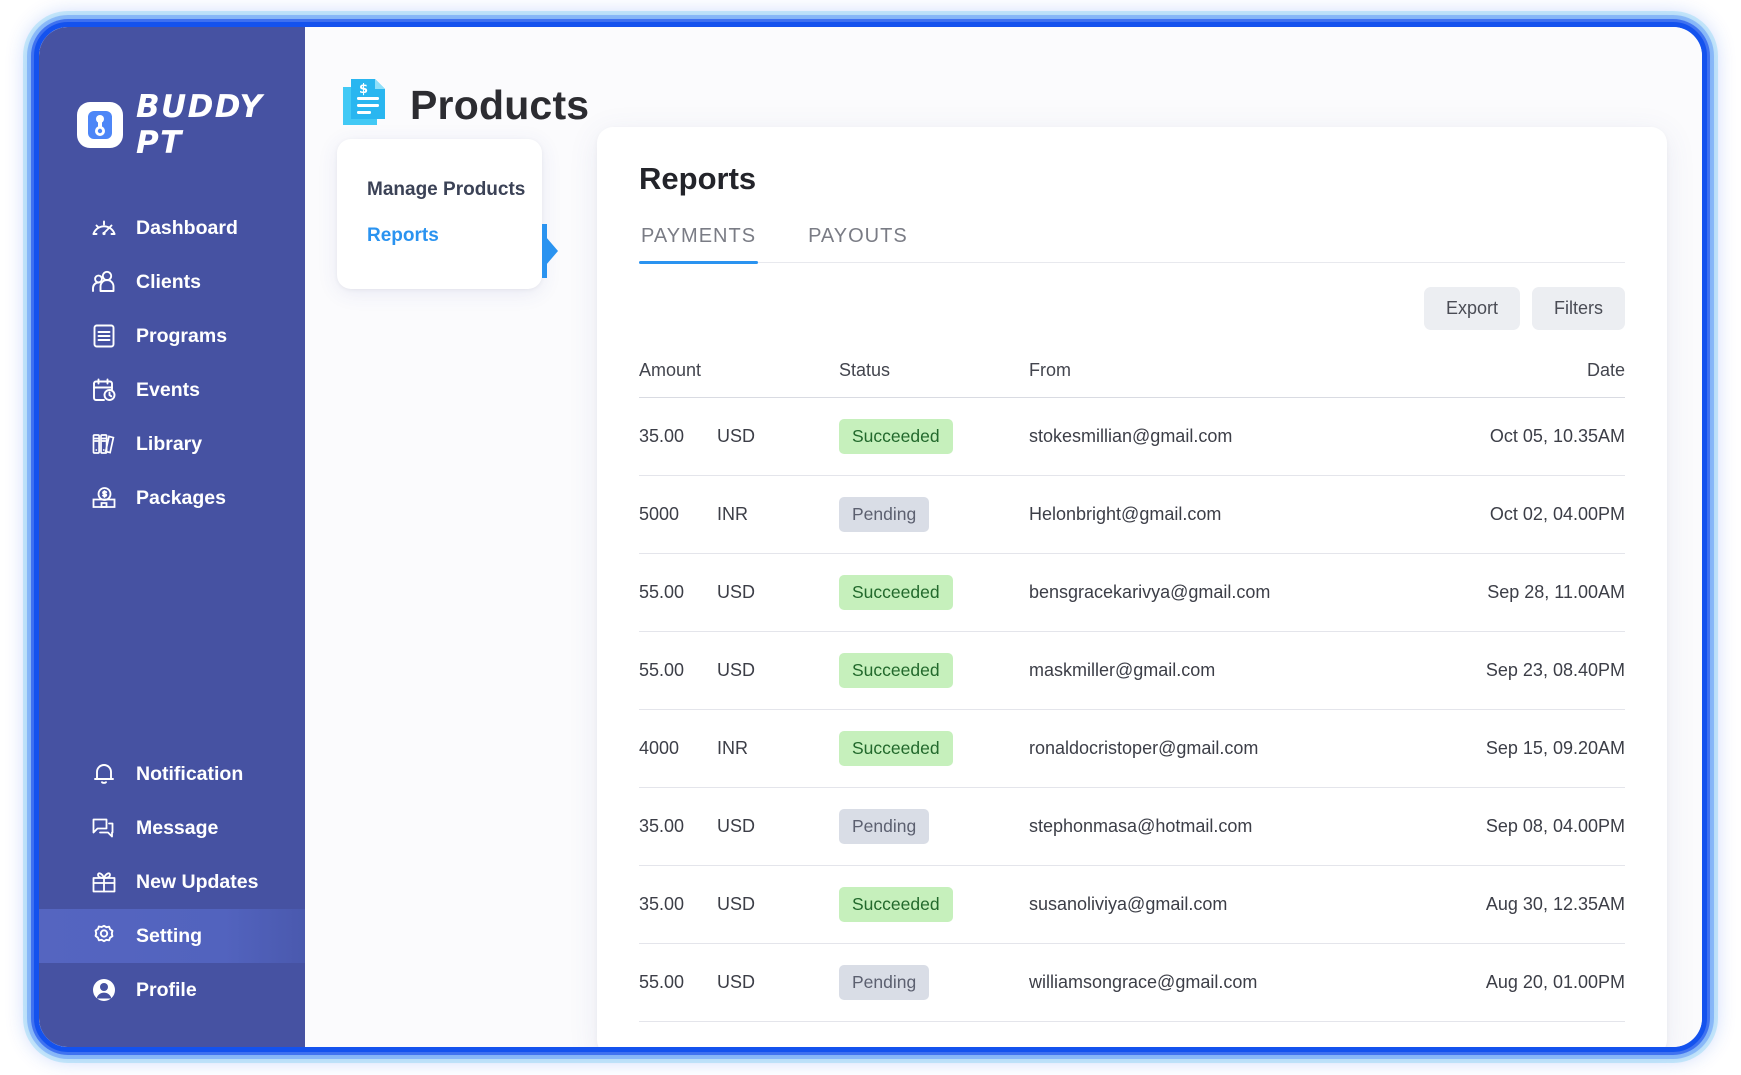  I want to click on cell-from: Helonbright@gmail.com, so click(1212, 514).